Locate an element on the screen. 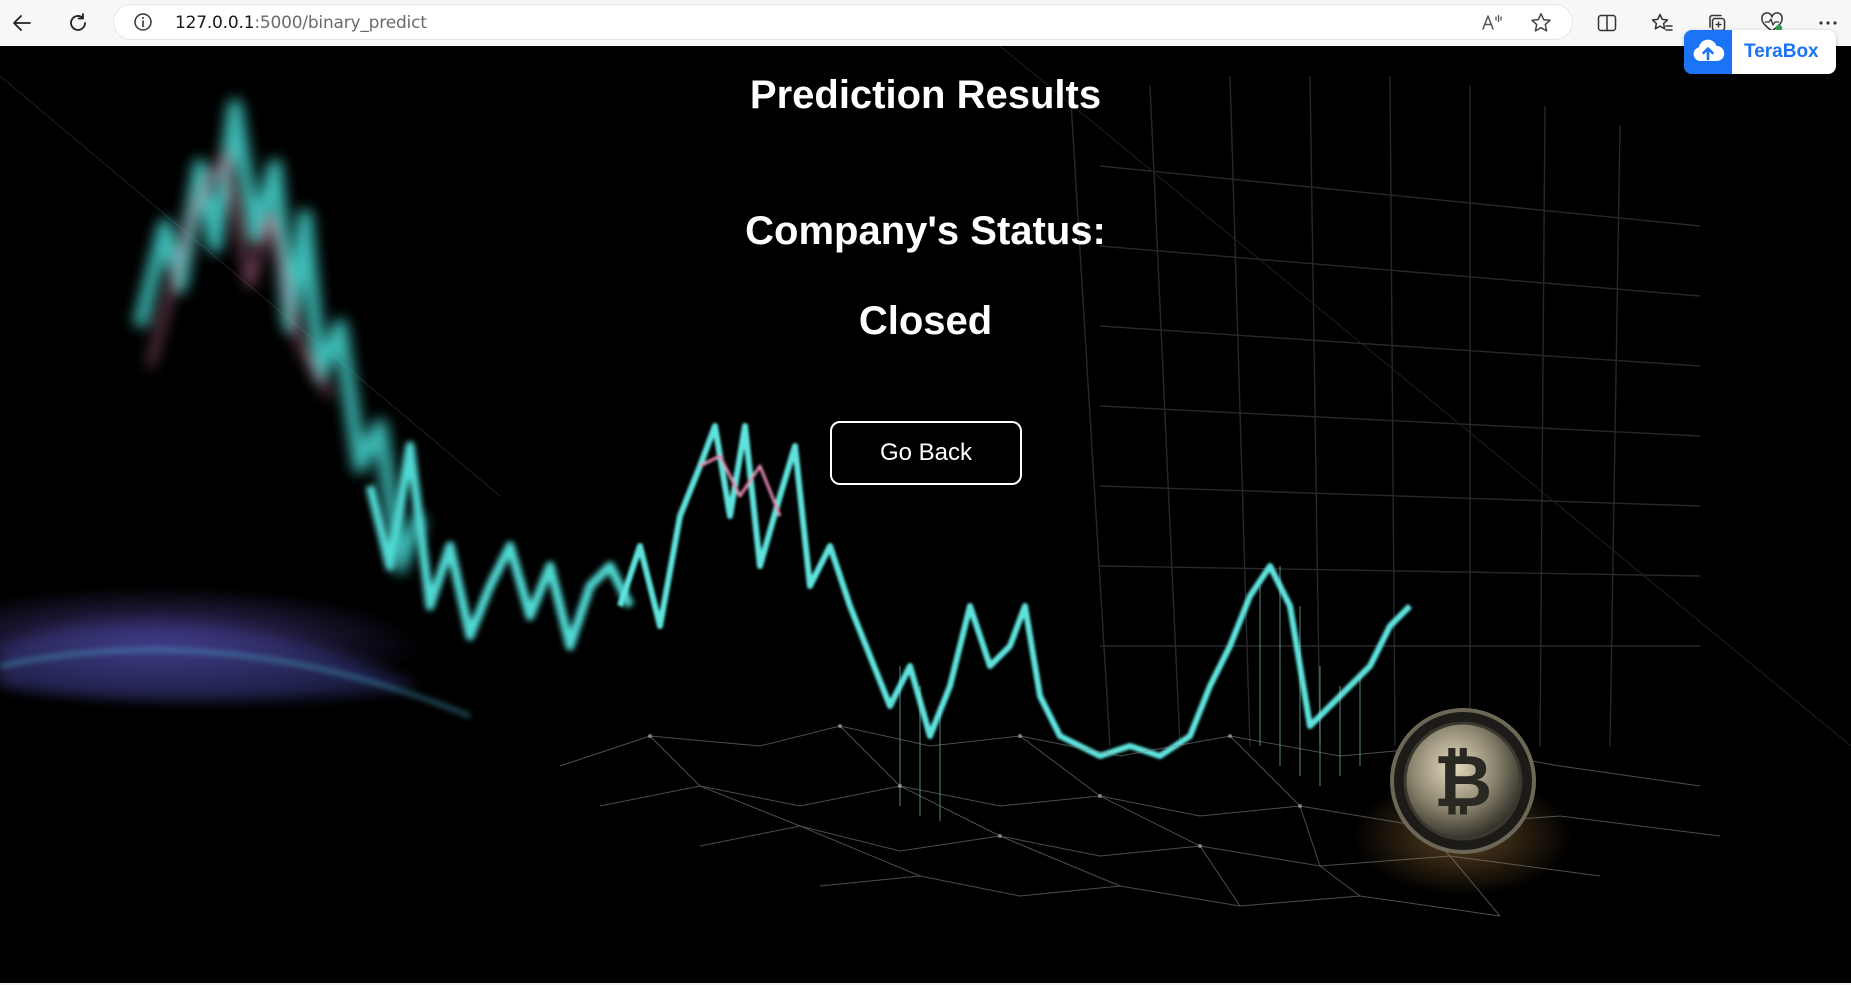 Image resolution: width=1851 pixels, height=985 pixels. page-title: Prediction Results is located at coordinates (925, 95).